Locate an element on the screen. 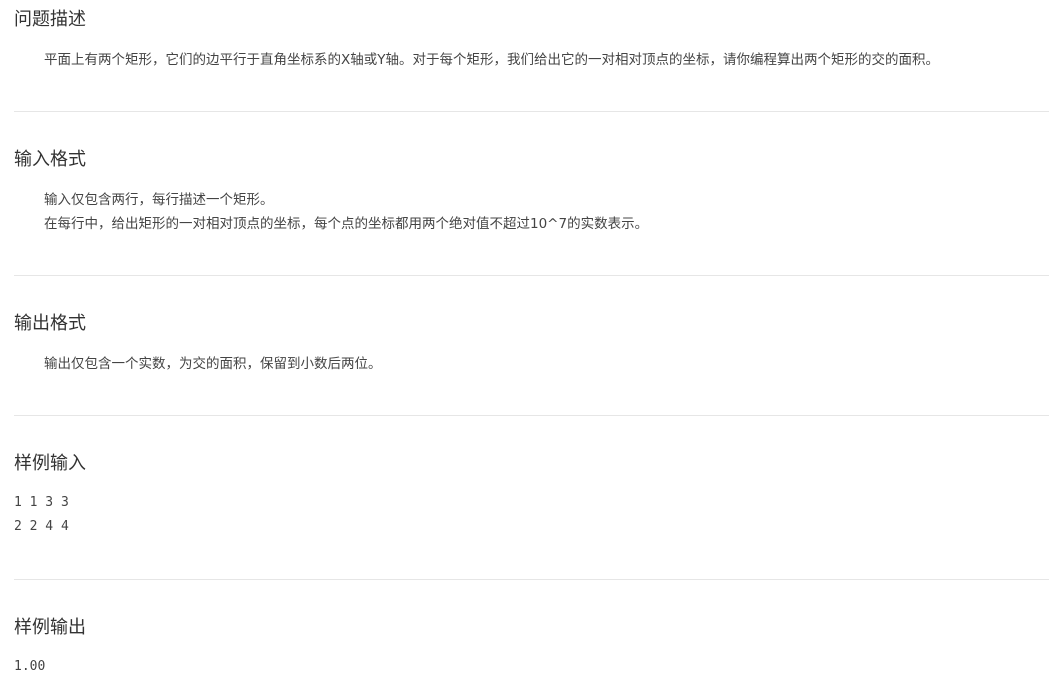 Image resolution: width=1049 pixels, height=693 pixels. output-format-title: 输出格式 is located at coordinates (50, 323).